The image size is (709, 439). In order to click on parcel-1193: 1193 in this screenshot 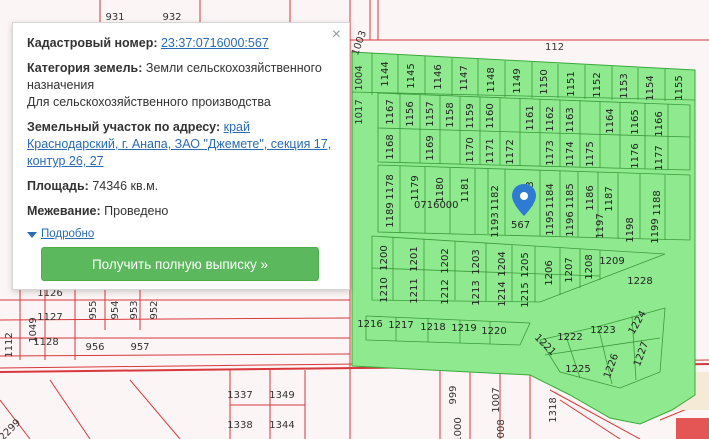, I will do `click(495, 224)`.